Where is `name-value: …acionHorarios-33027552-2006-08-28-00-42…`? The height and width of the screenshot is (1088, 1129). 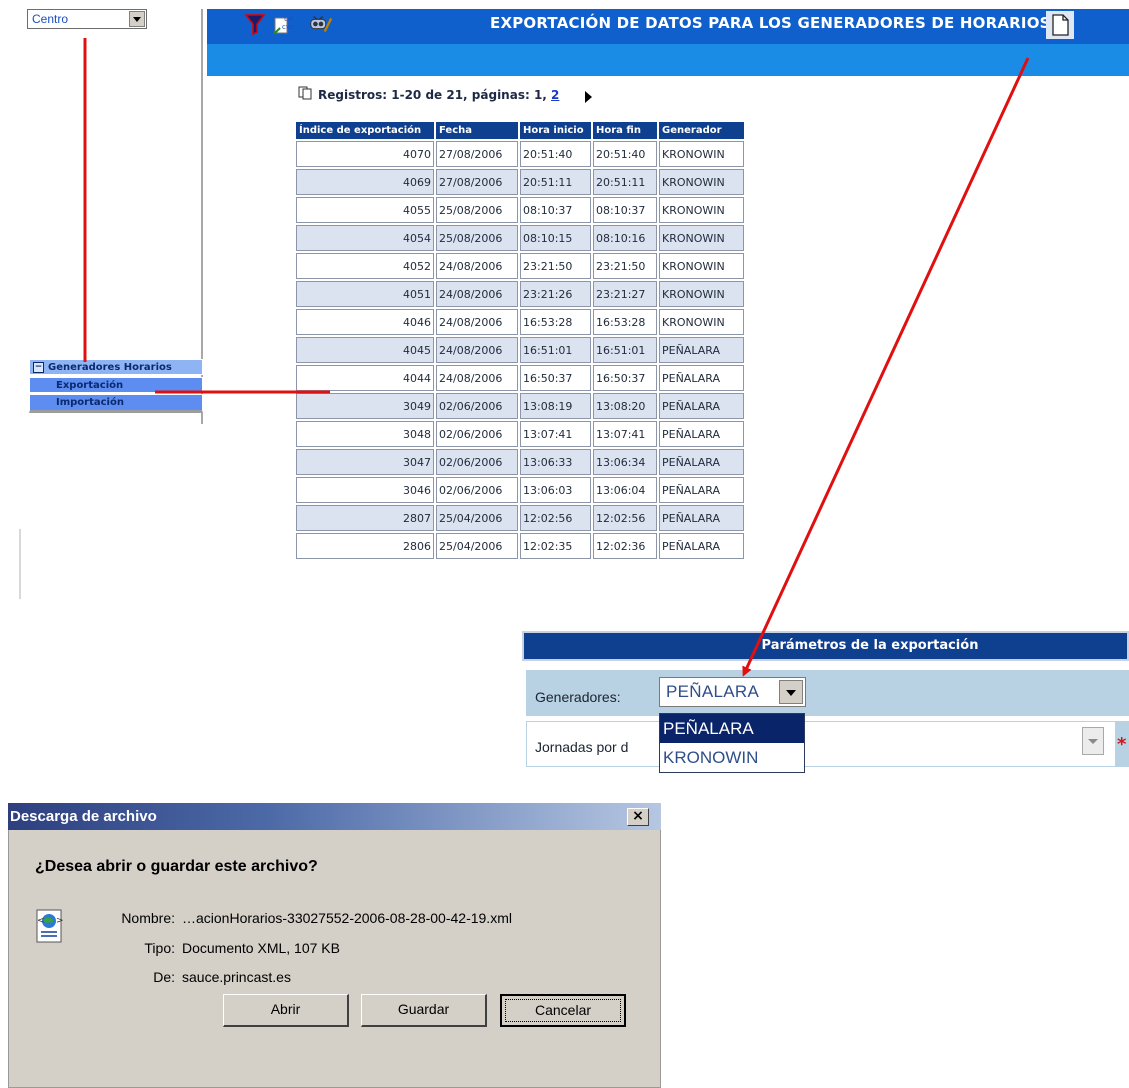 name-value: …acionHorarios-33027552-2006-08-28-00-42… is located at coordinates (347, 918).